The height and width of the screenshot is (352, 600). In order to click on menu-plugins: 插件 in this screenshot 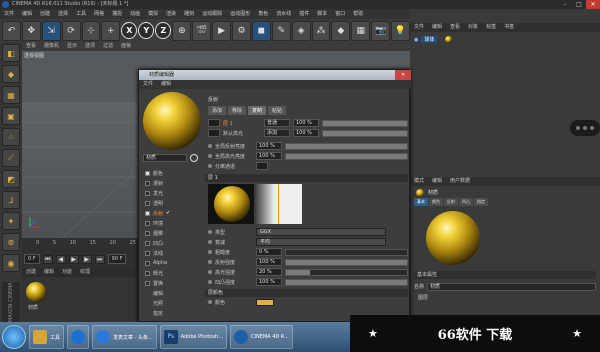, I will do `click(304, 14)`.